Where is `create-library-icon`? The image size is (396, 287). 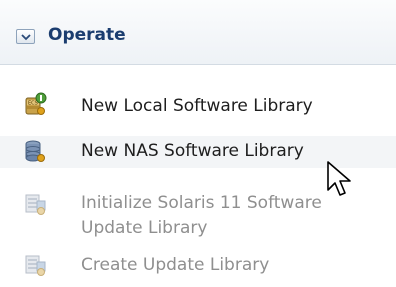
create-library-icon is located at coordinates (36, 265).